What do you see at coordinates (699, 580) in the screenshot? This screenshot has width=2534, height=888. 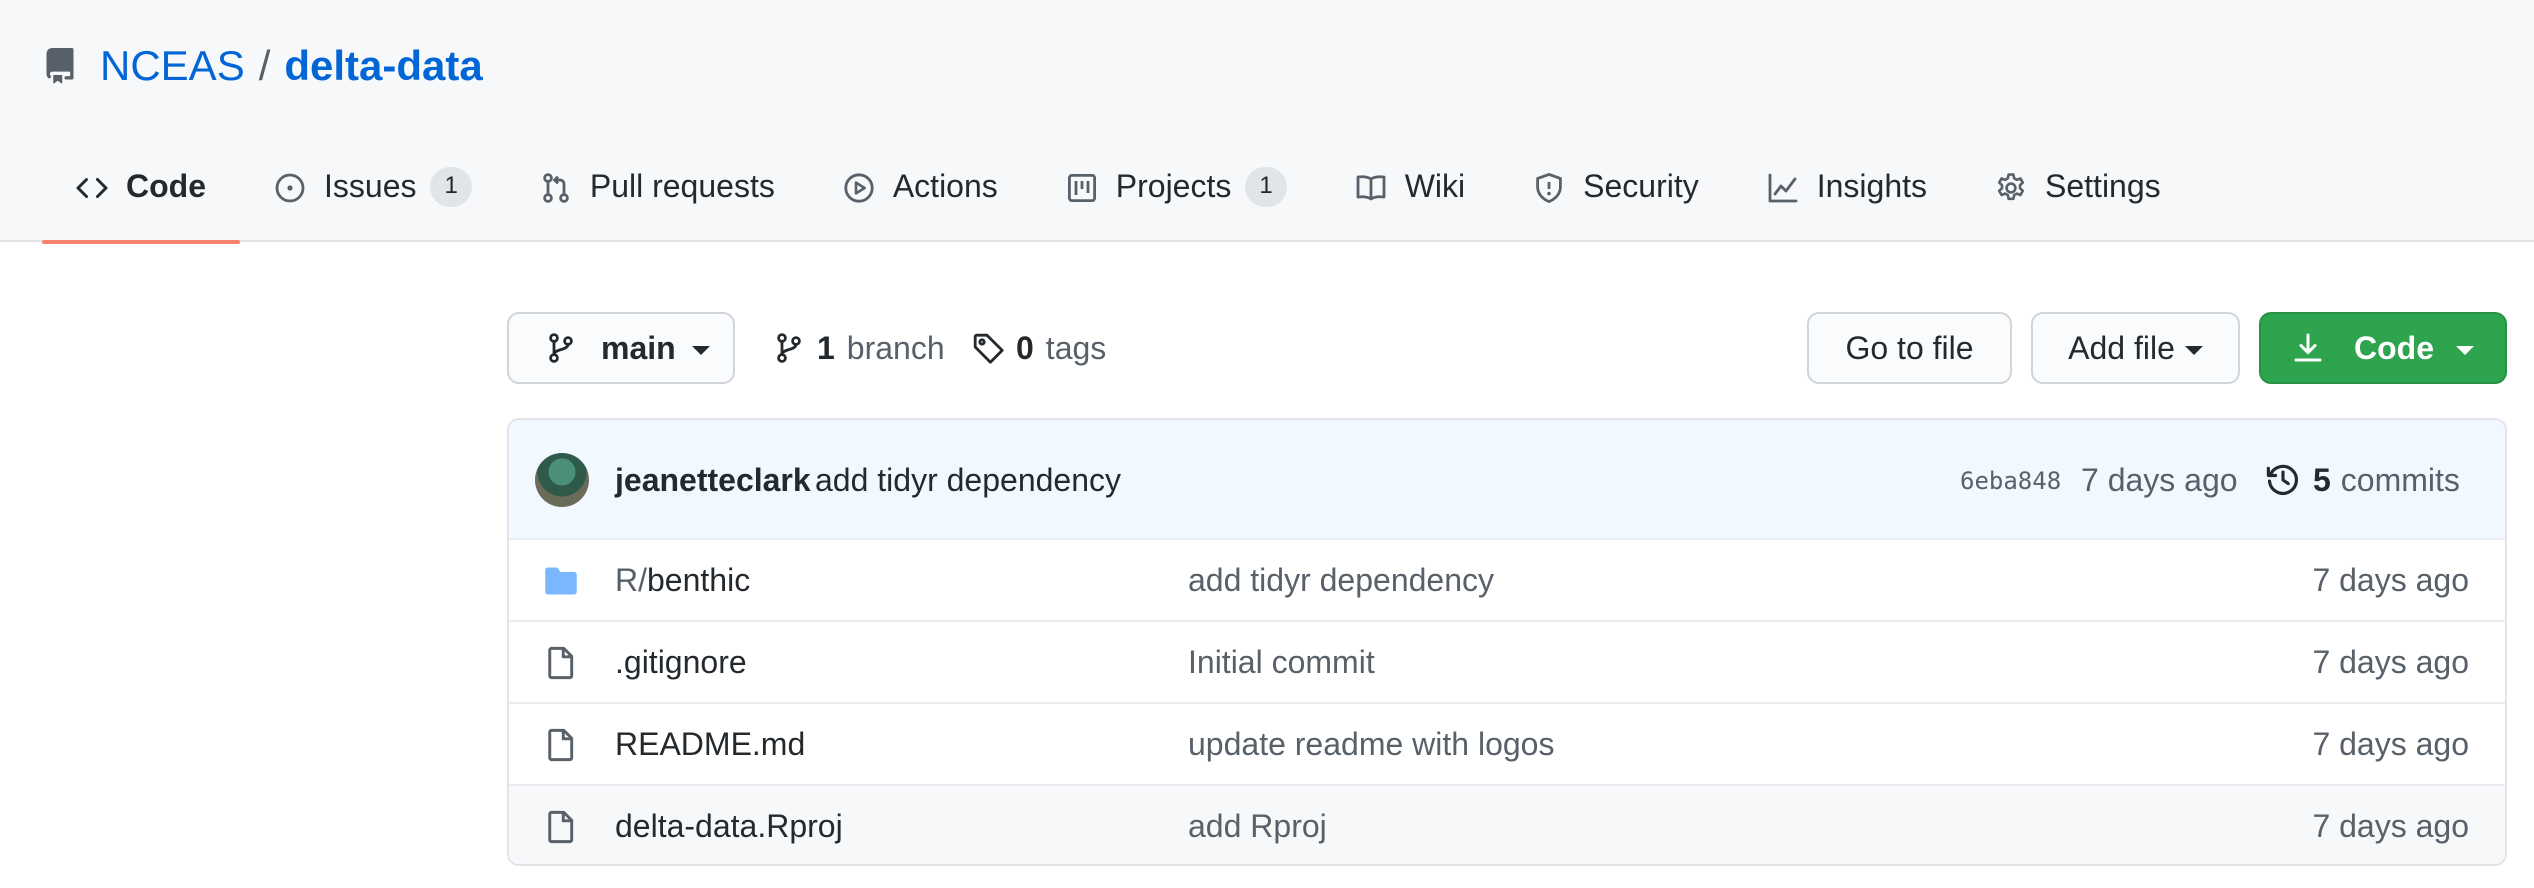 I see `folder-name: benthic` at bounding box center [699, 580].